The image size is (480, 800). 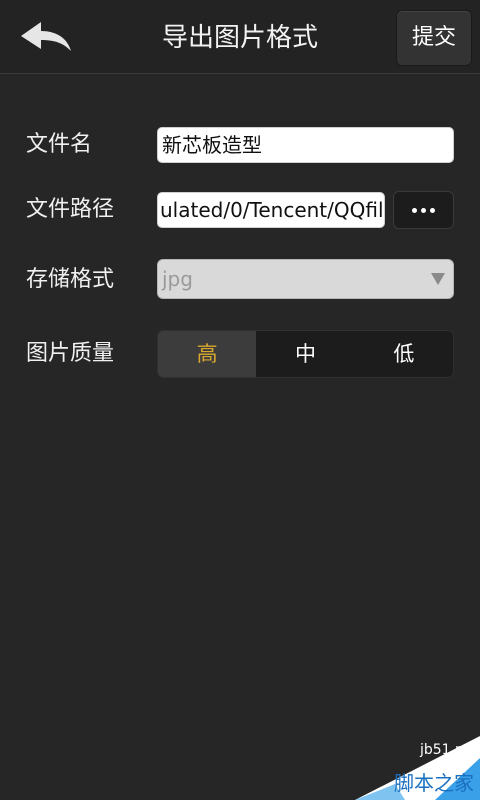 What do you see at coordinates (70, 353) in the screenshot?
I see `quality-label: 图片质量` at bounding box center [70, 353].